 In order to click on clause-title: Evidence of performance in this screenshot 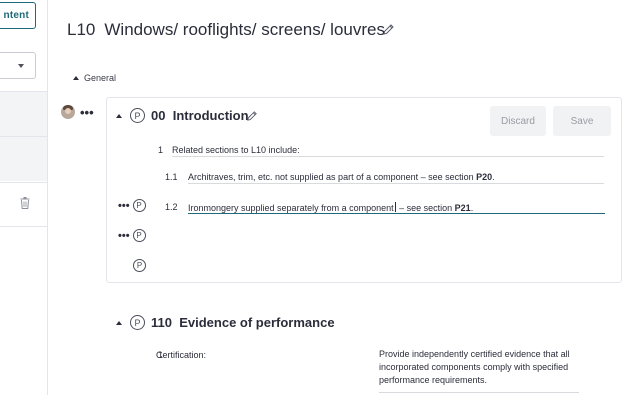, I will do `click(257, 322)`.